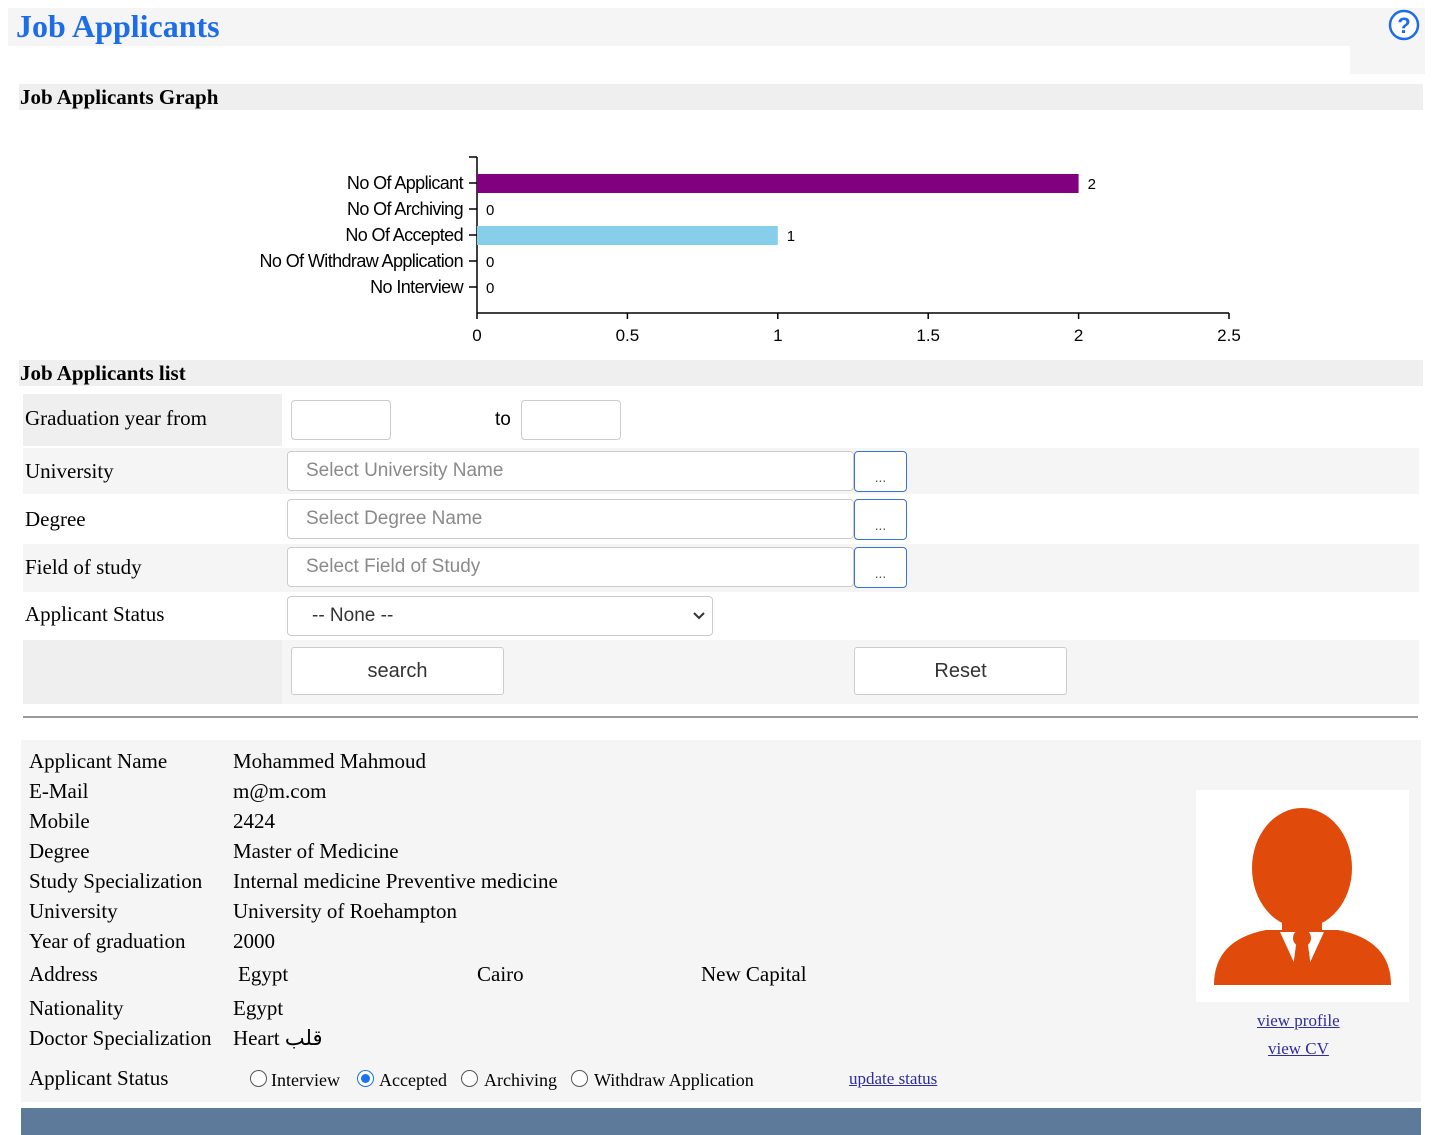 The height and width of the screenshot is (1135, 1435). What do you see at coordinates (63, 974) in the screenshot?
I see `address-label: Address` at bounding box center [63, 974].